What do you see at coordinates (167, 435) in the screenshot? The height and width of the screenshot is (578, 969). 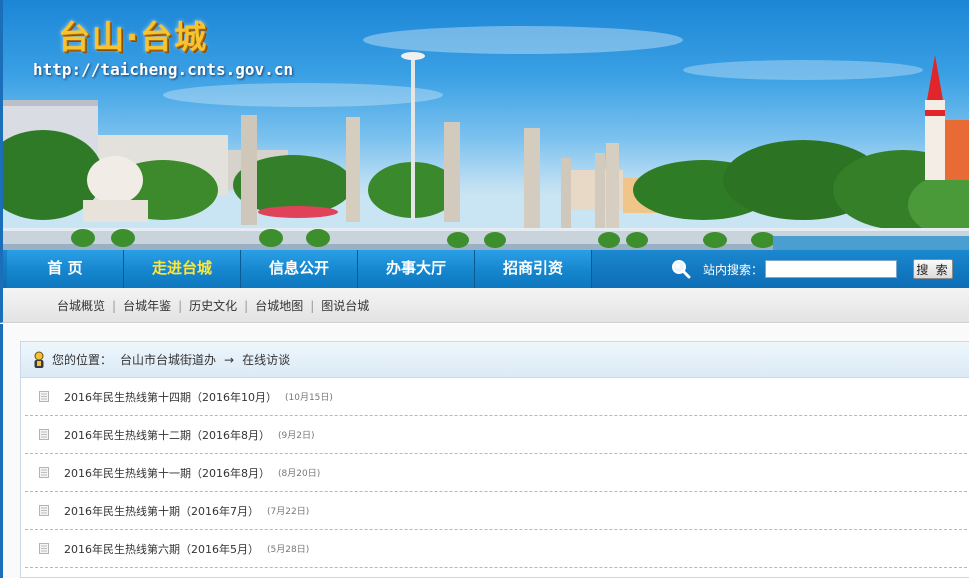 I see `article-title-link: 2016年民生热线第十二期（2016年8月）` at bounding box center [167, 435].